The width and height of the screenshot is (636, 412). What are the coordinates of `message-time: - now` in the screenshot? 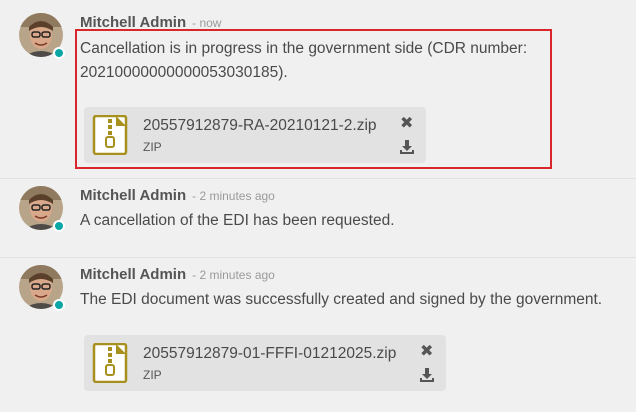 It's located at (207, 23).